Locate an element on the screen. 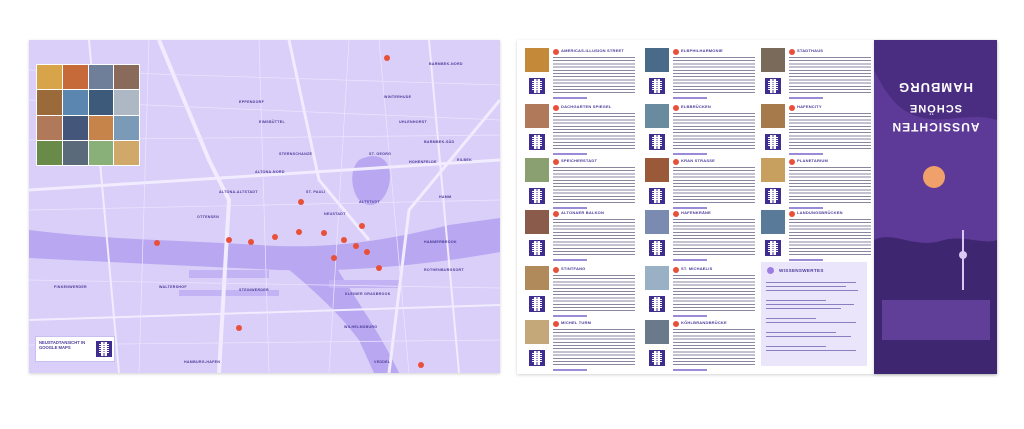 This screenshot has width=1024, height=429. district-label: ALTONA-ALTSTADT is located at coordinates (238, 192).